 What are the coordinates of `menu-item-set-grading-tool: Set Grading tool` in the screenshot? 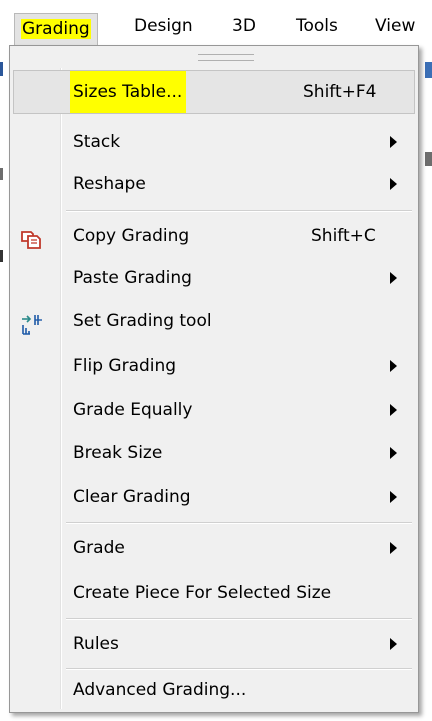 It's located at (214, 321).